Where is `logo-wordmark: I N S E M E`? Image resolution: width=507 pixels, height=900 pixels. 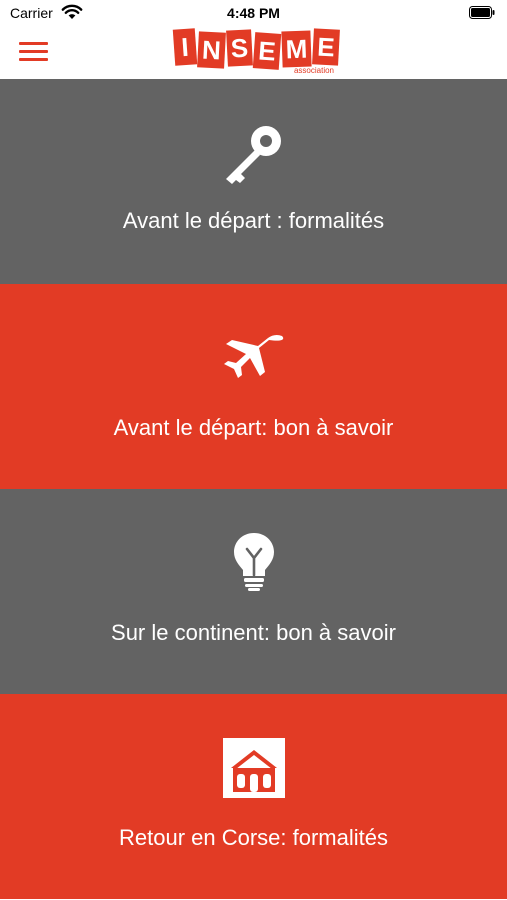
logo-wordmark: I N S E M E is located at coordinates (256, 49).